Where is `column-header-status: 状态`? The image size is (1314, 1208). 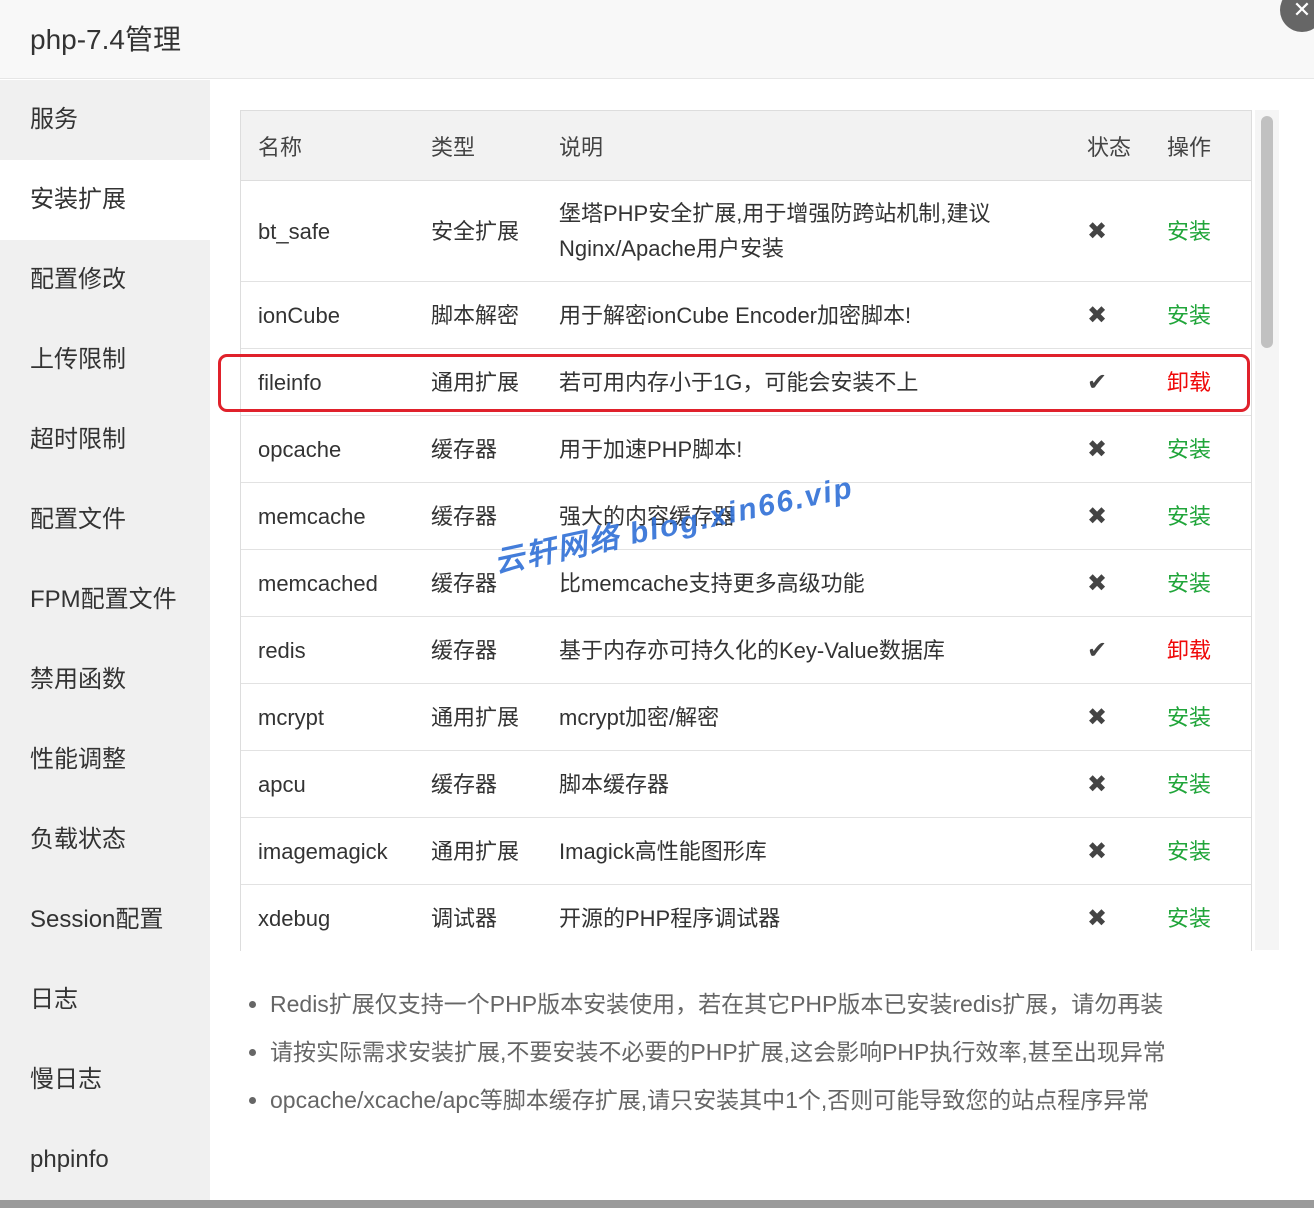 column-header-status: 状态 is located at coordinates (1110, 146).